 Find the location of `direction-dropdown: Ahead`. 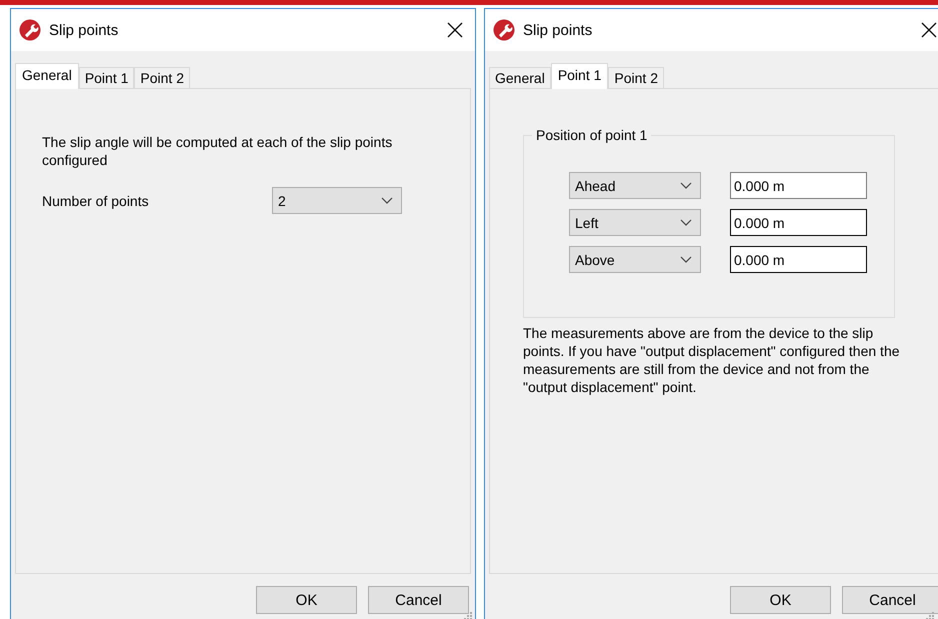

direction-dropdown: Ahead is located at coordinates (635, 185).